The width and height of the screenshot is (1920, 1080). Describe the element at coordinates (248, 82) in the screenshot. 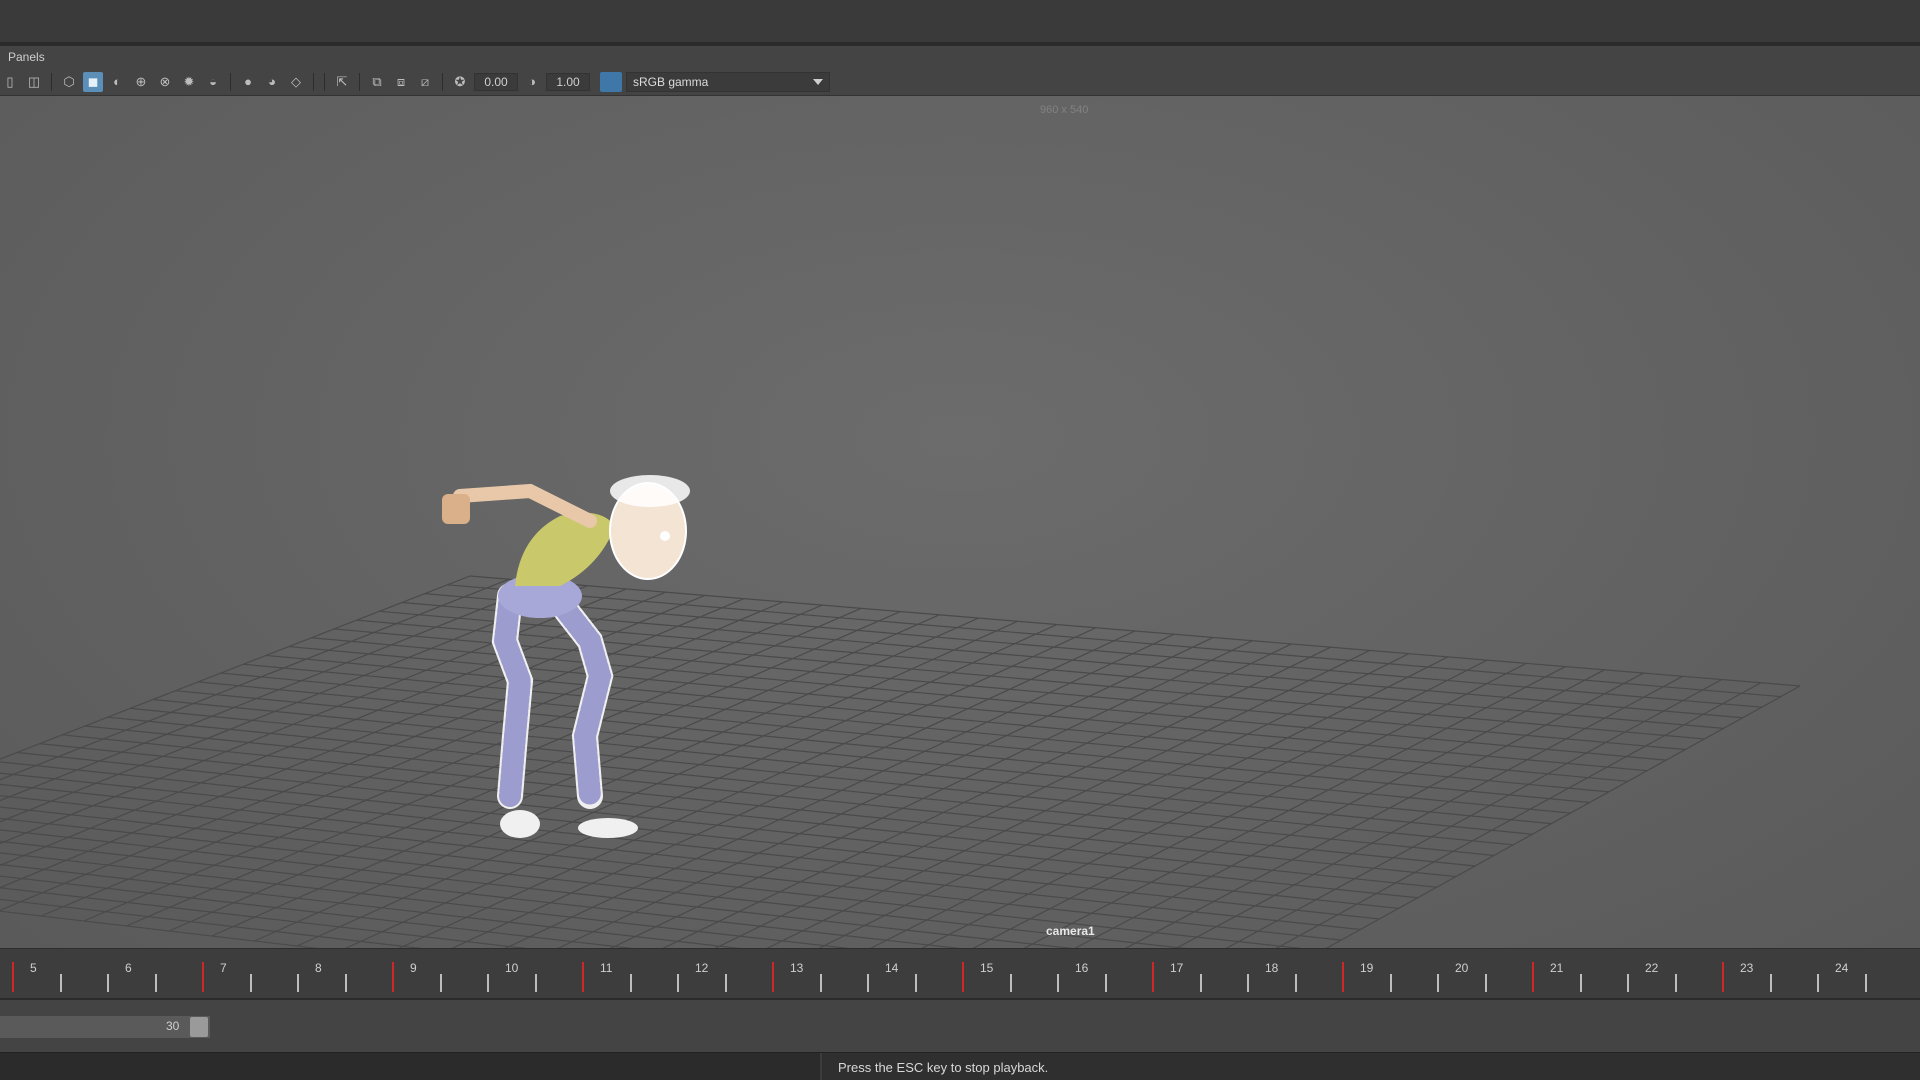

I see `ambient-occlusion-icon: ●` at that location.